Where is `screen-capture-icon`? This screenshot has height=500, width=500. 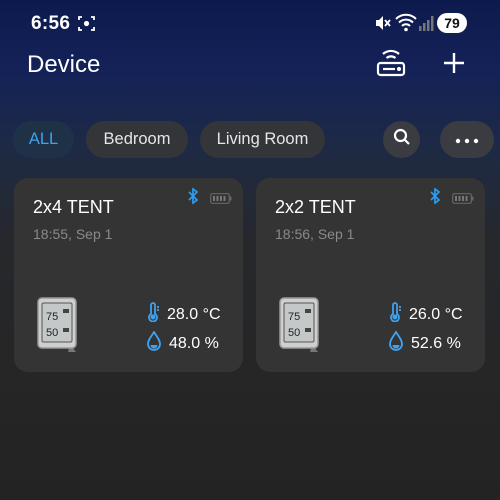 screen-capture-icon is located at coordinates (86, 26).